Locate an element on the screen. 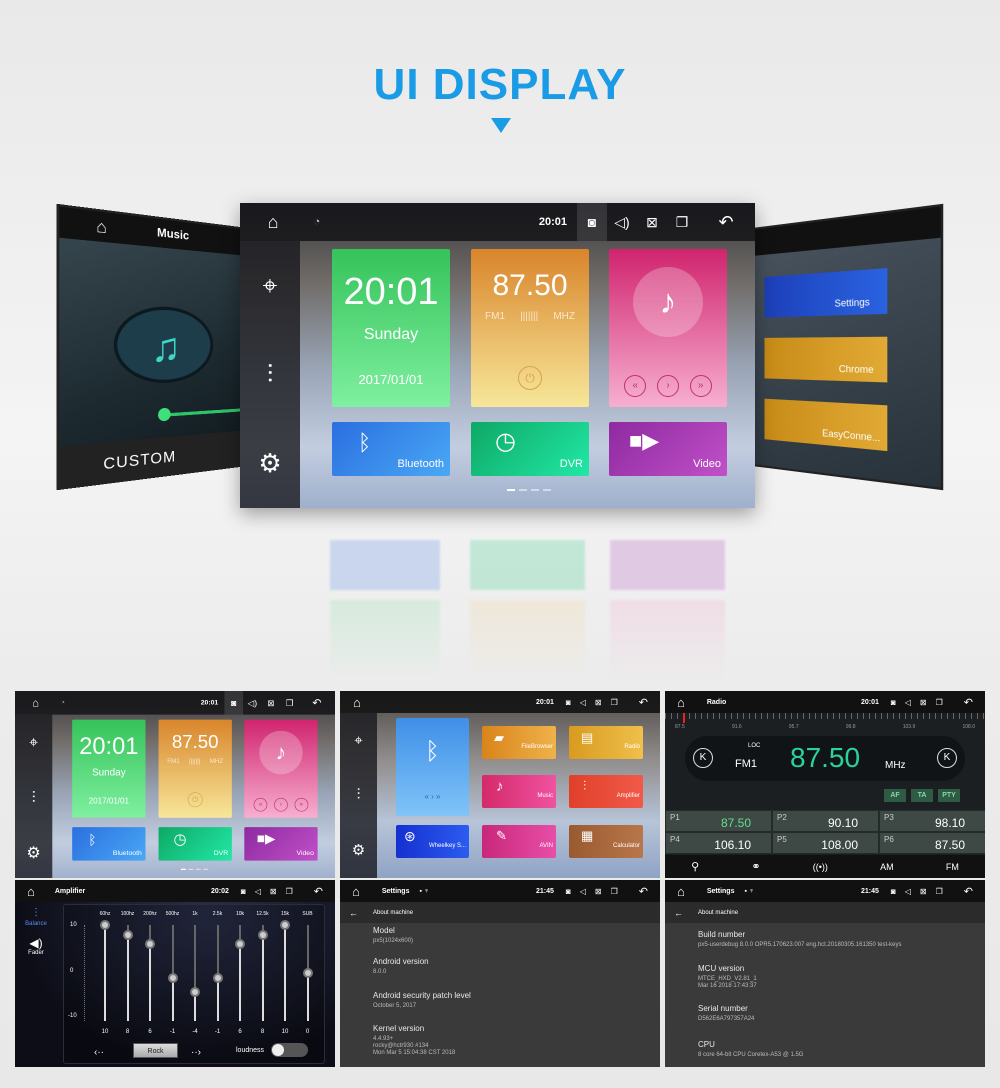 Image resolution: width=1000 pixels, height=1088 pixels. preset-p2: P2 90.10 is located at coordinates (825, 821).